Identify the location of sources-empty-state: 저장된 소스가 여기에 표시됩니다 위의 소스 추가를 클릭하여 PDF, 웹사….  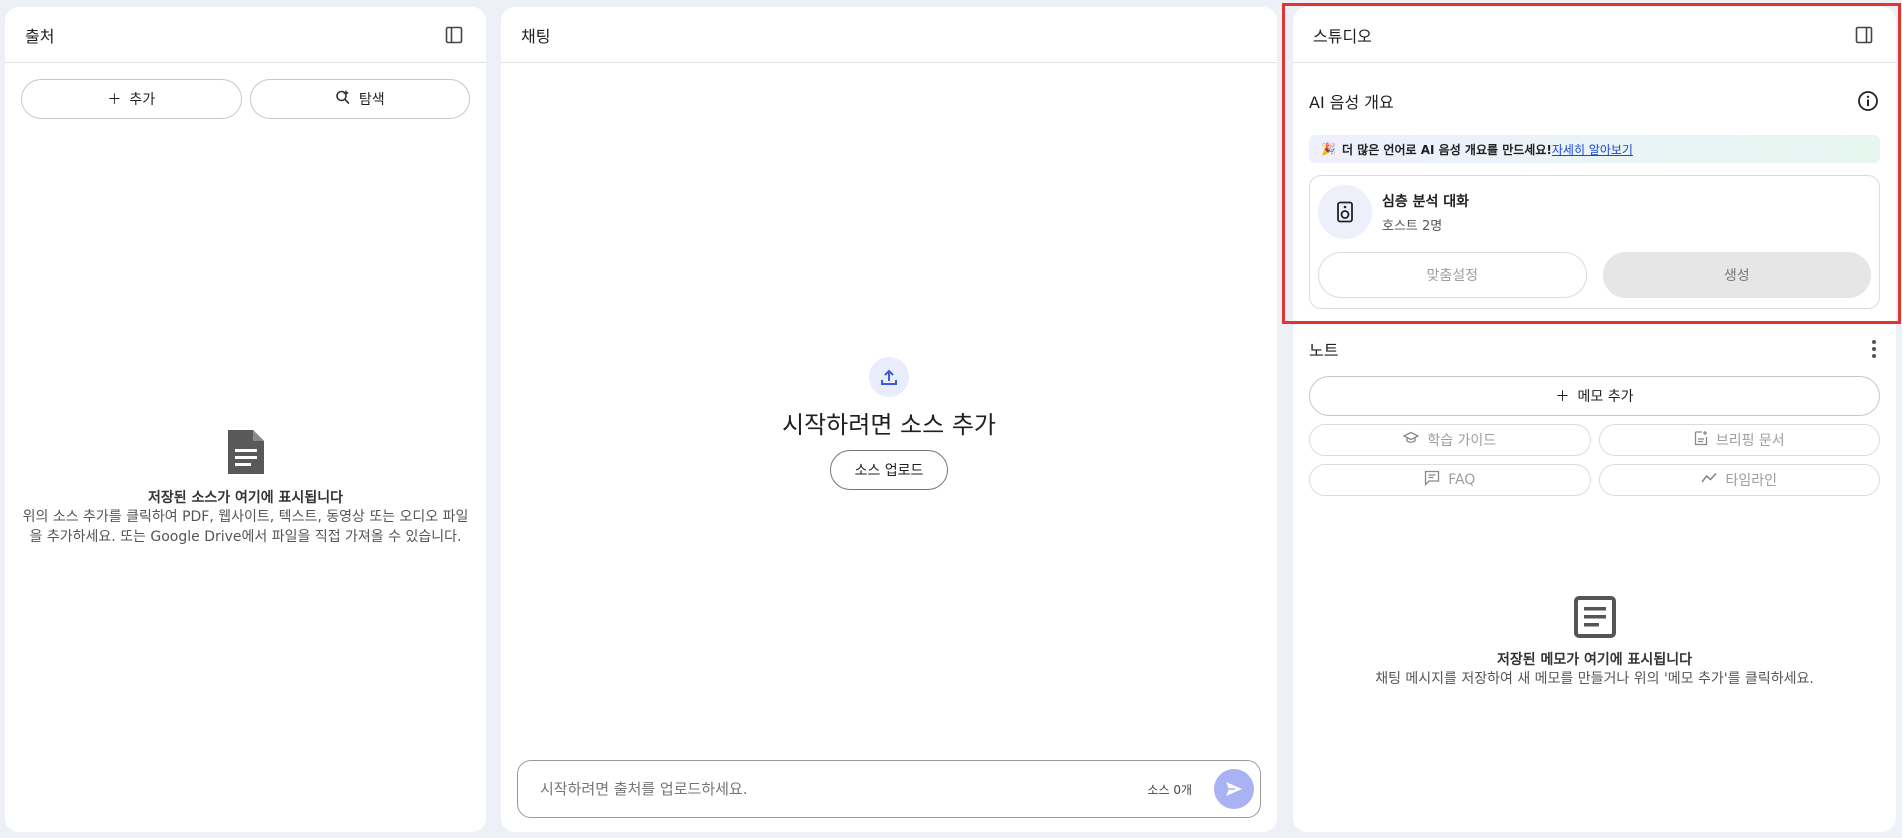
(245, 487).